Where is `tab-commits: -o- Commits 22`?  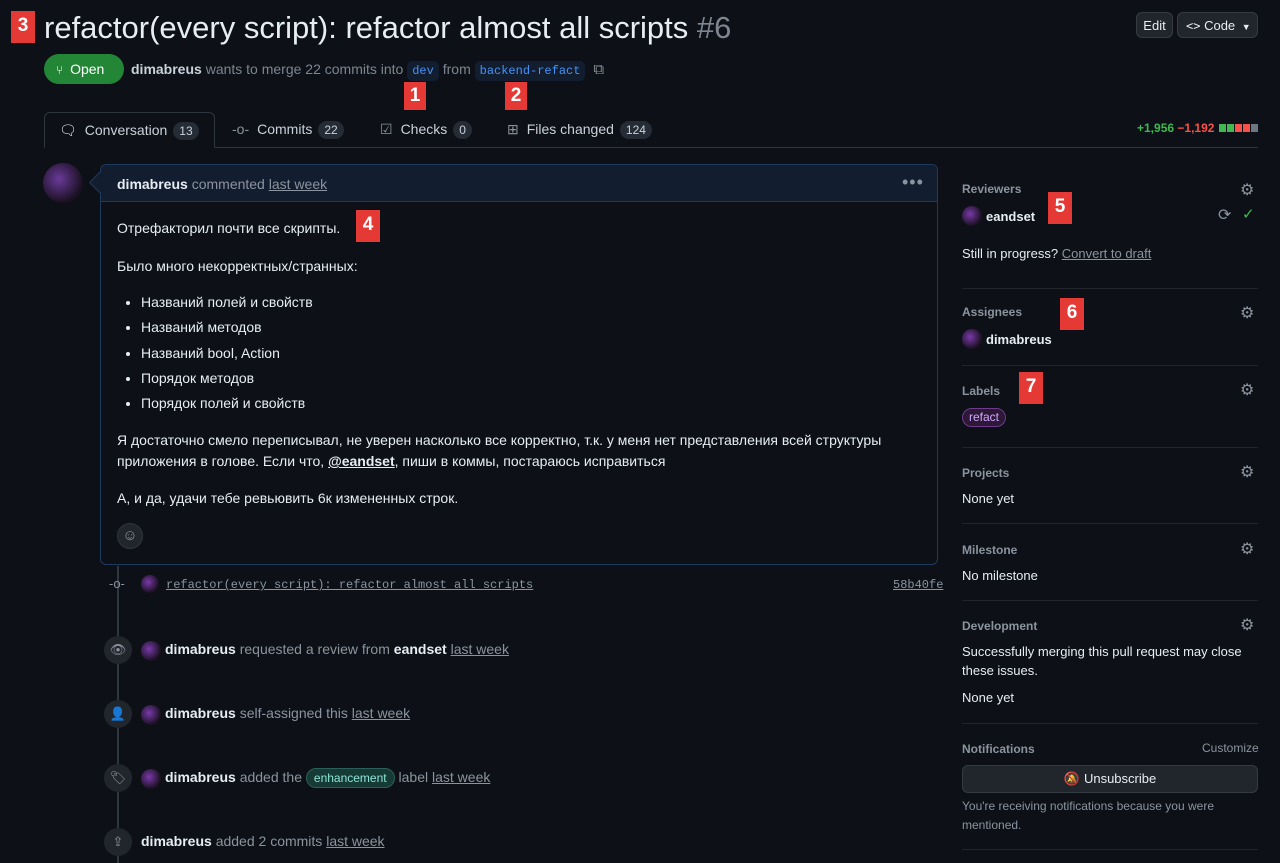 tab-commits: -o- Commits 22 is located at coordinates (288, 130).